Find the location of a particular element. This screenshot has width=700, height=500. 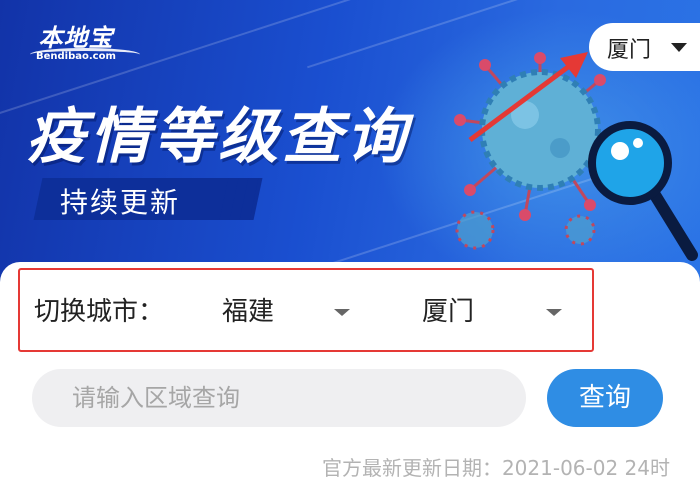

logo-swoosh is located at coordinates (85, 54).